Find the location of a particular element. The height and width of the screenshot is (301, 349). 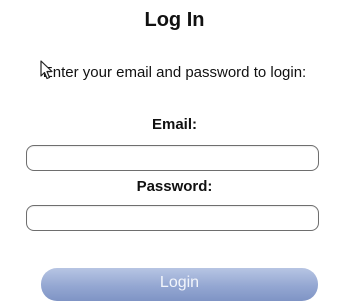

login-button: Login is located at coordinates (179, 284).